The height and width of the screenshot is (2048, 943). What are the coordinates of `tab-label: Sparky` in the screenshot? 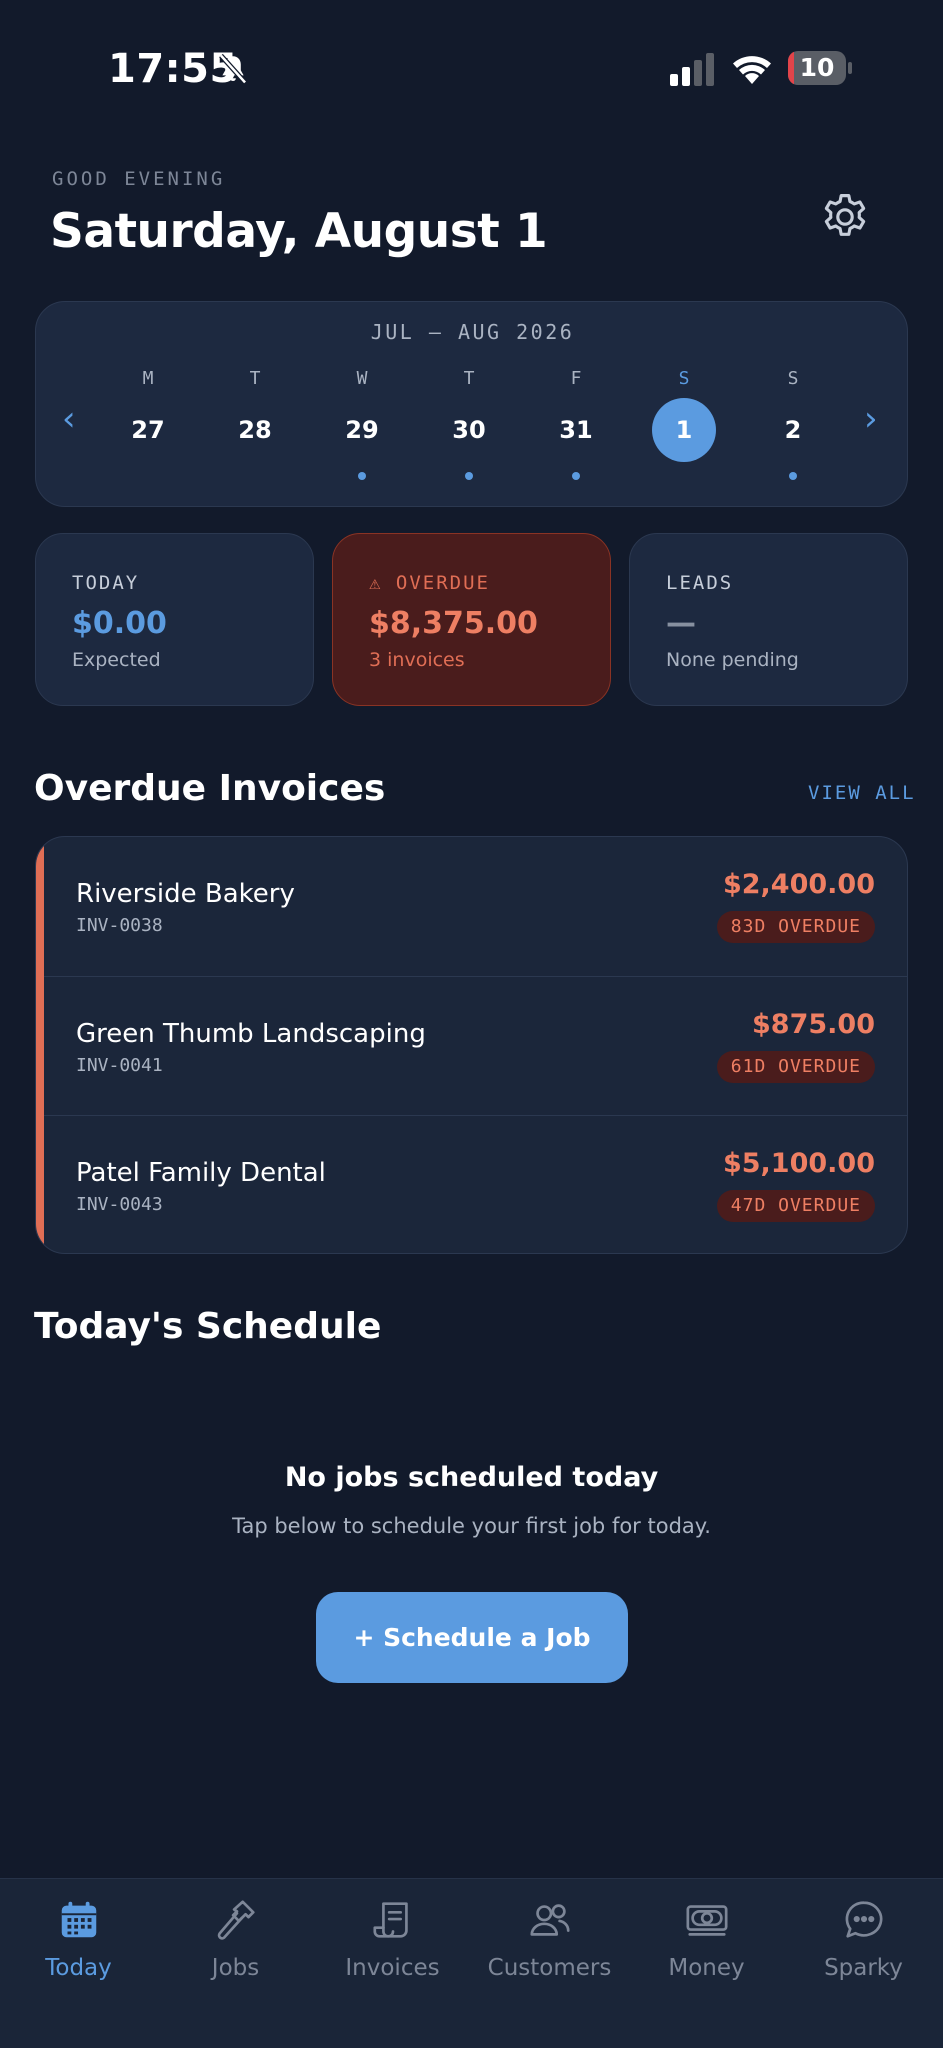 It's located at (863, 1968).